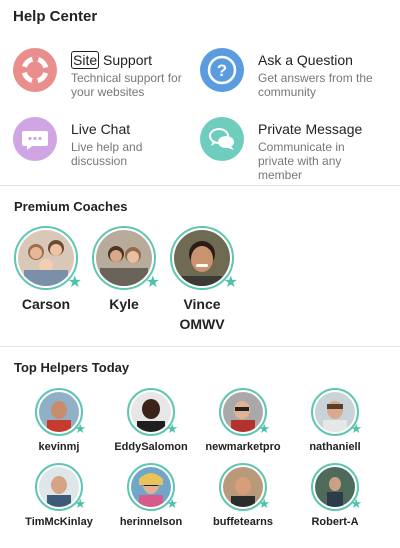  What do you see at coordinates (315, 85) in the screenshot?
I see `ask-question-desc: Get answers from the community` at bounding box center [315, 85].